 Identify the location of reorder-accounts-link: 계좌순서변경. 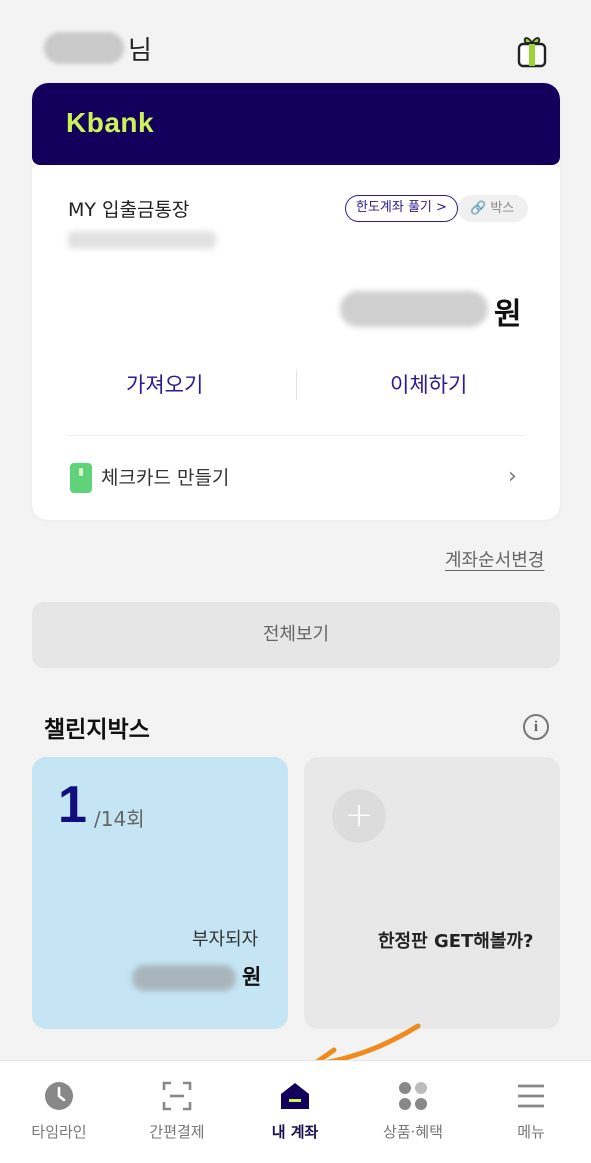
(494, 559).